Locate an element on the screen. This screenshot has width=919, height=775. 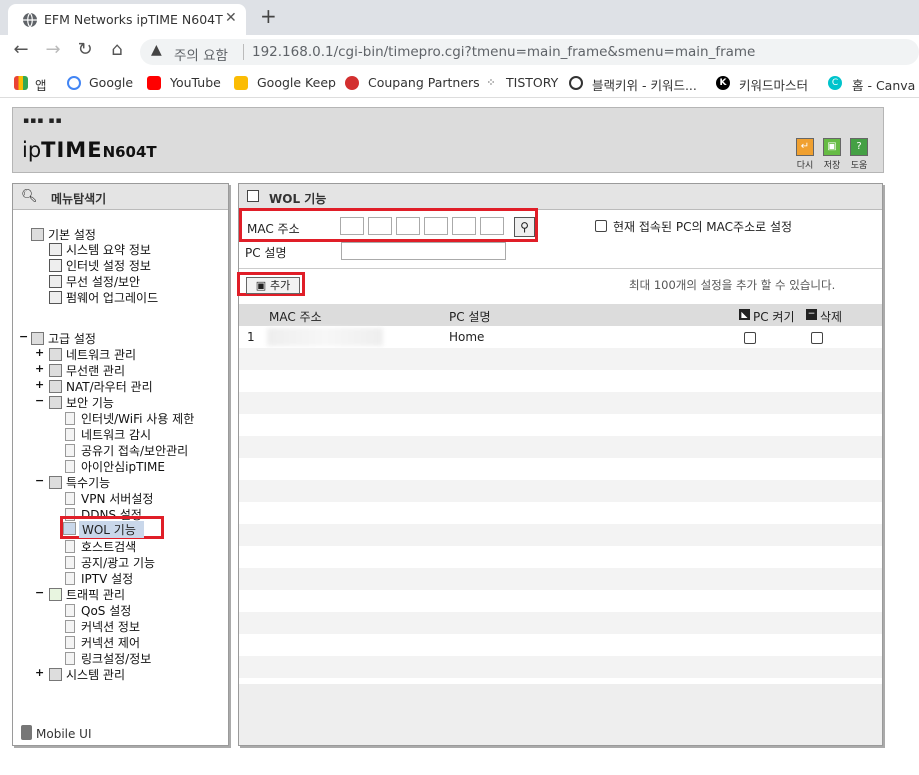
tree-label: 커넥션 제어 is located at coordinates (111, 643).